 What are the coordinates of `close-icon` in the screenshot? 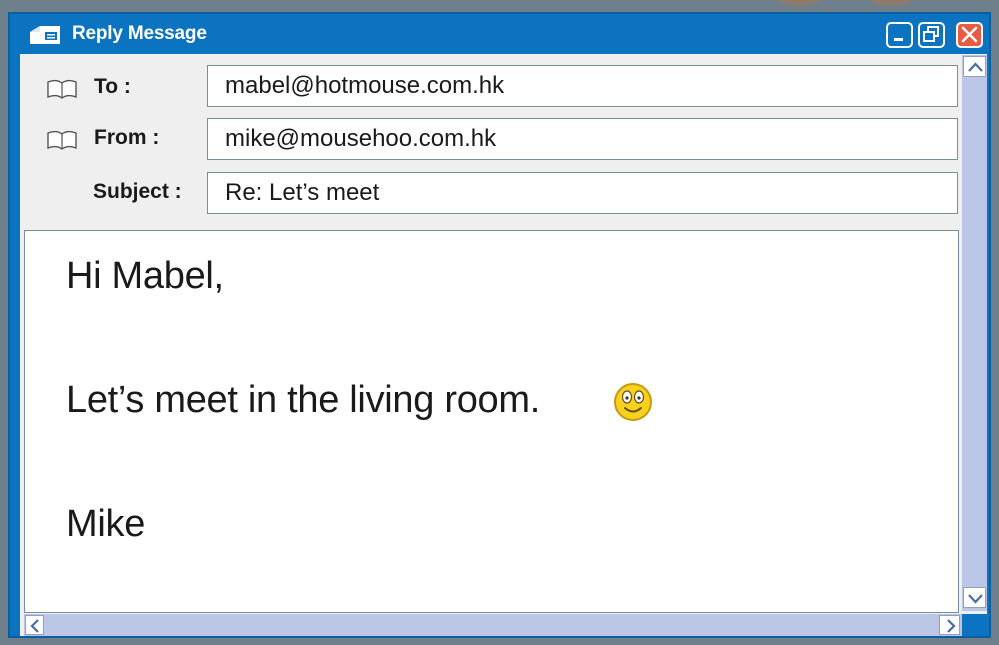 It's located at (969, 34).